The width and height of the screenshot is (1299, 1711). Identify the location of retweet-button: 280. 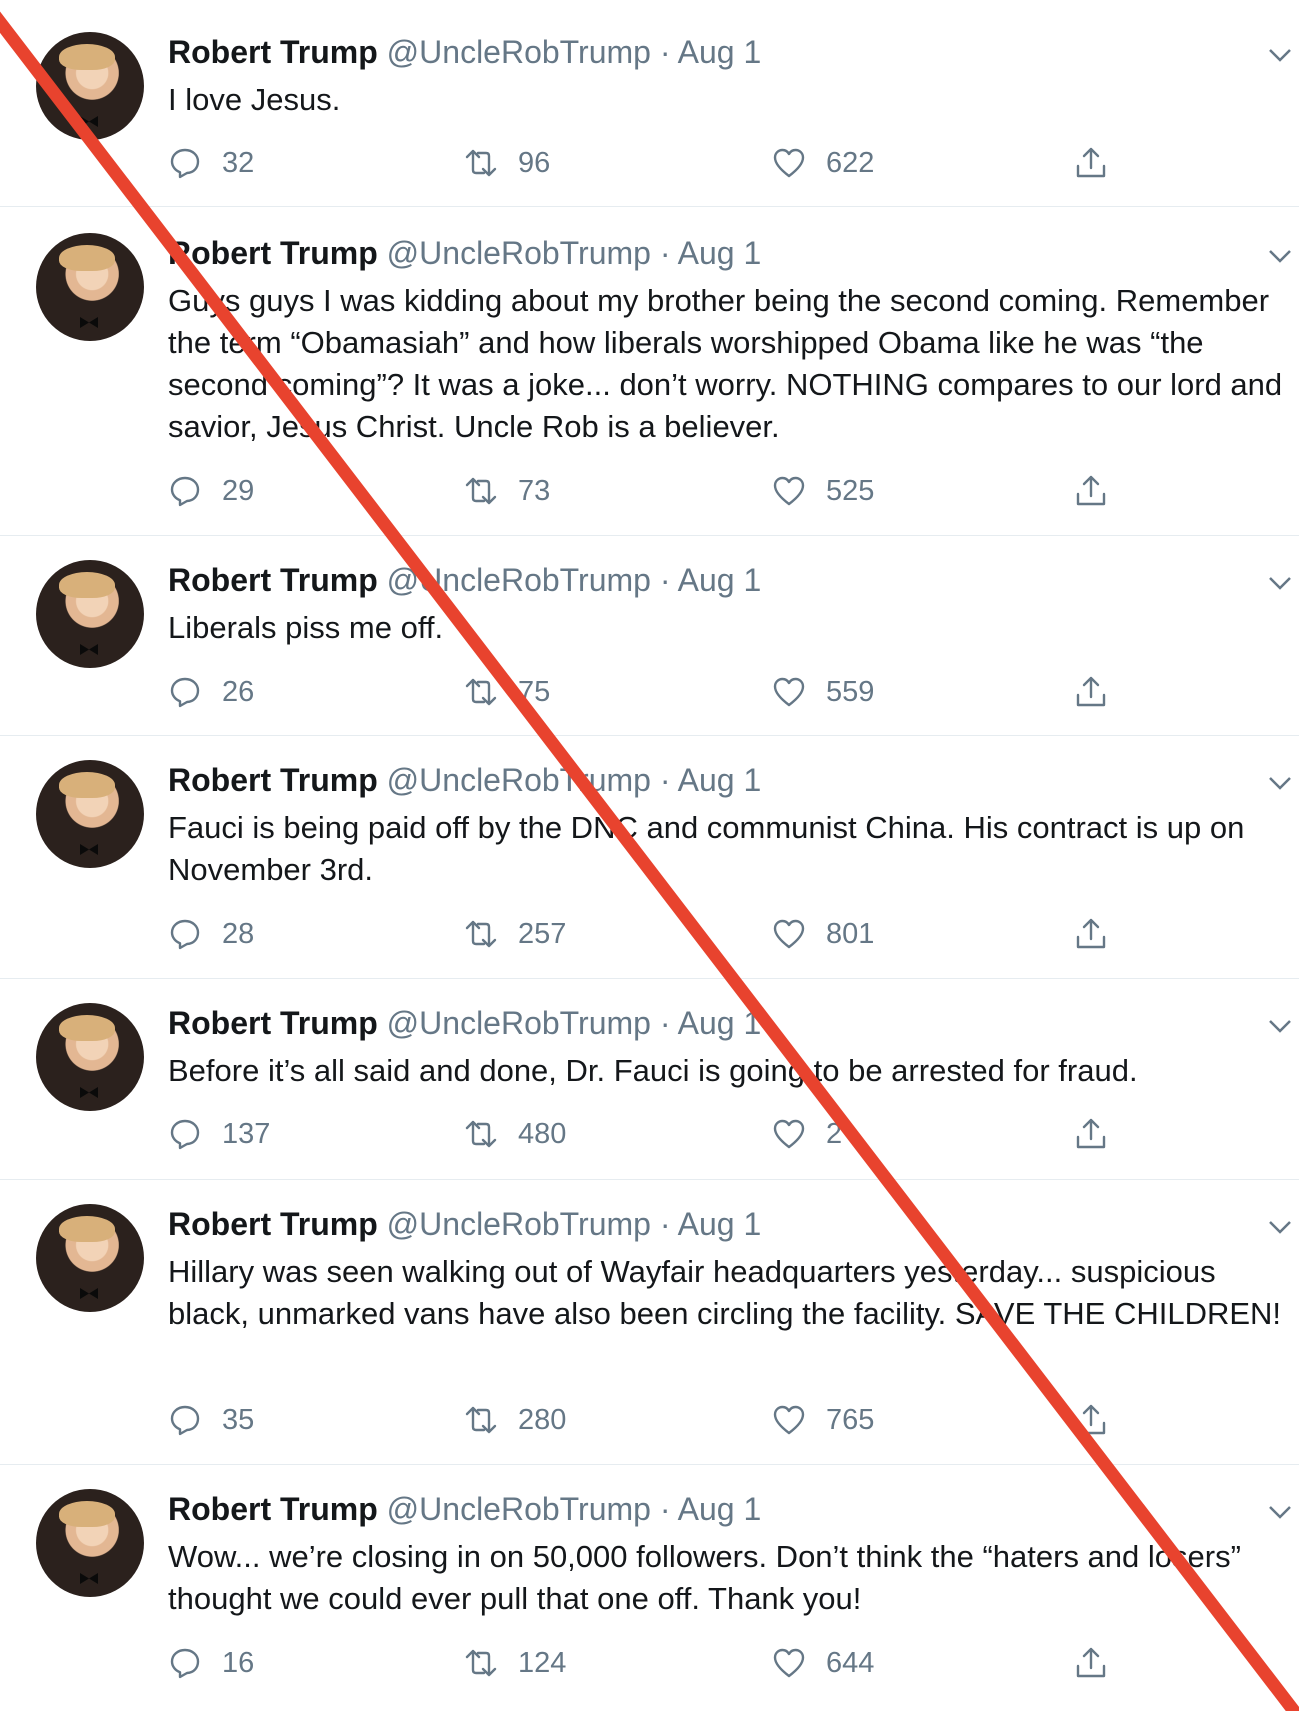
(515, 1420).